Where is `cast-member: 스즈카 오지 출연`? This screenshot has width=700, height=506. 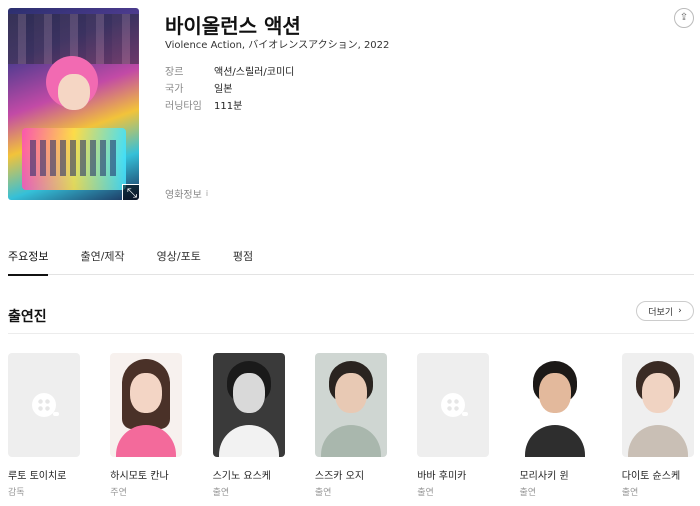
cast-member: 스즈카 오지 출연 is located at coordinates (350, 425).